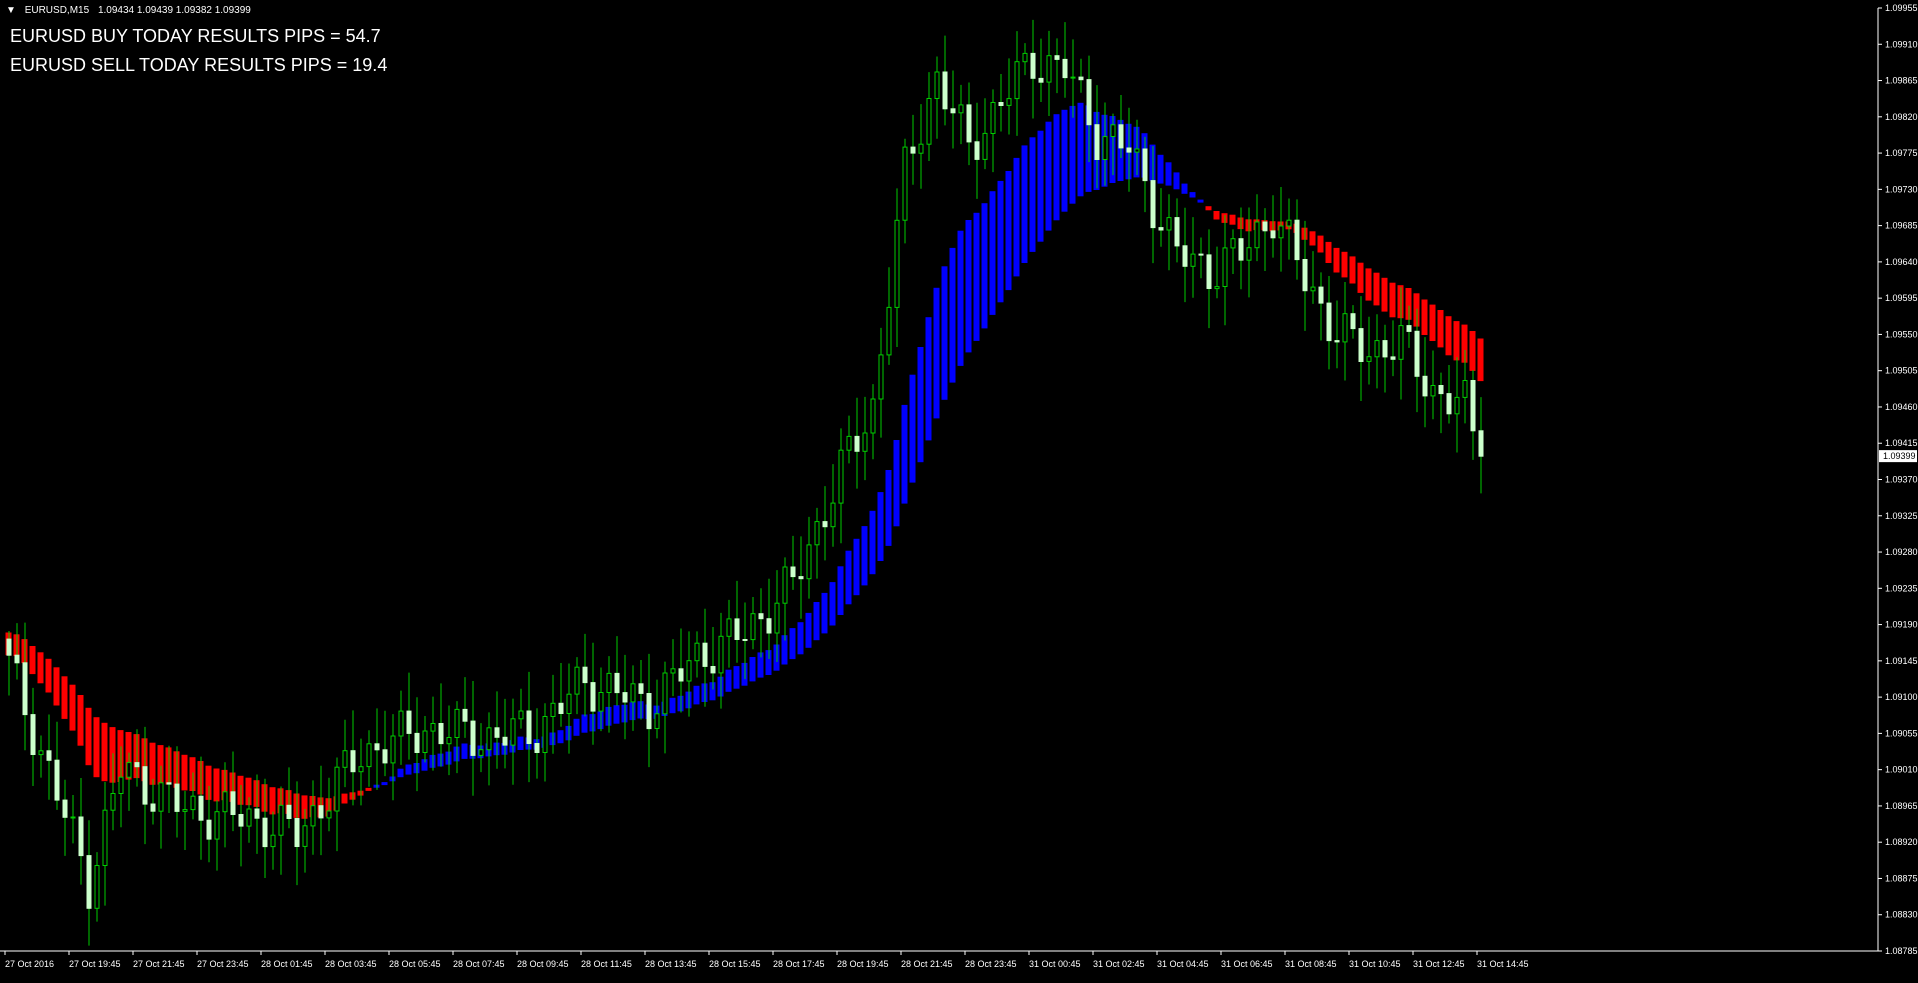 The width and height of the screenshot is (1918, 983). Describe the element at coordinates (1901, 588) in the screenshot. I see `price-tick-label: 1.09235` at that location.